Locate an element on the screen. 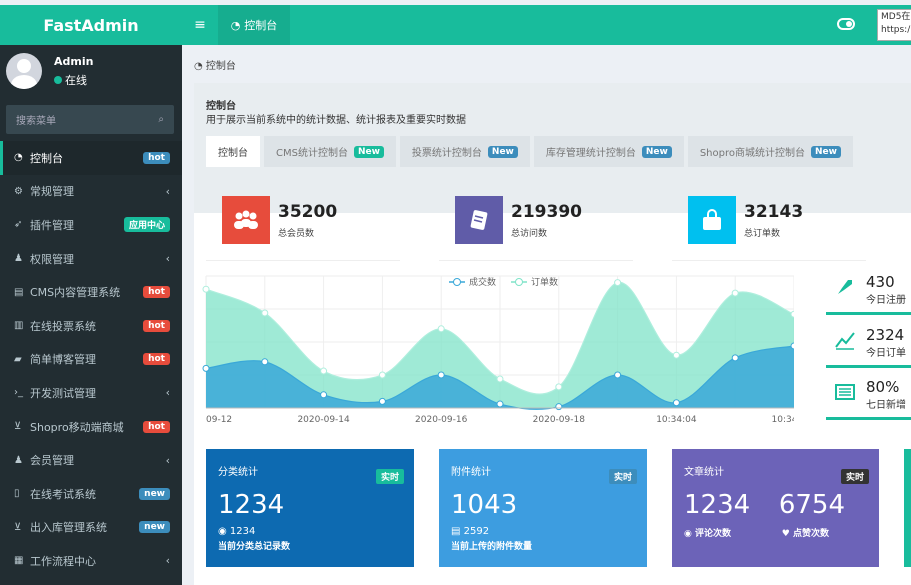  stat-label: 总会员数 is located at coordinates (296, 234).